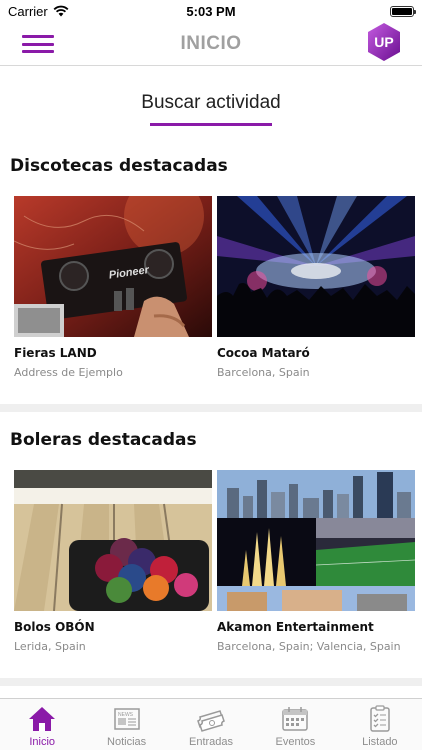 The width and height of the screenshot is (422, 750). What do you see at coordinates (28, 11) in the screenshot?
I see `carrier-label: Carrier` at bounding box center [28, 11].